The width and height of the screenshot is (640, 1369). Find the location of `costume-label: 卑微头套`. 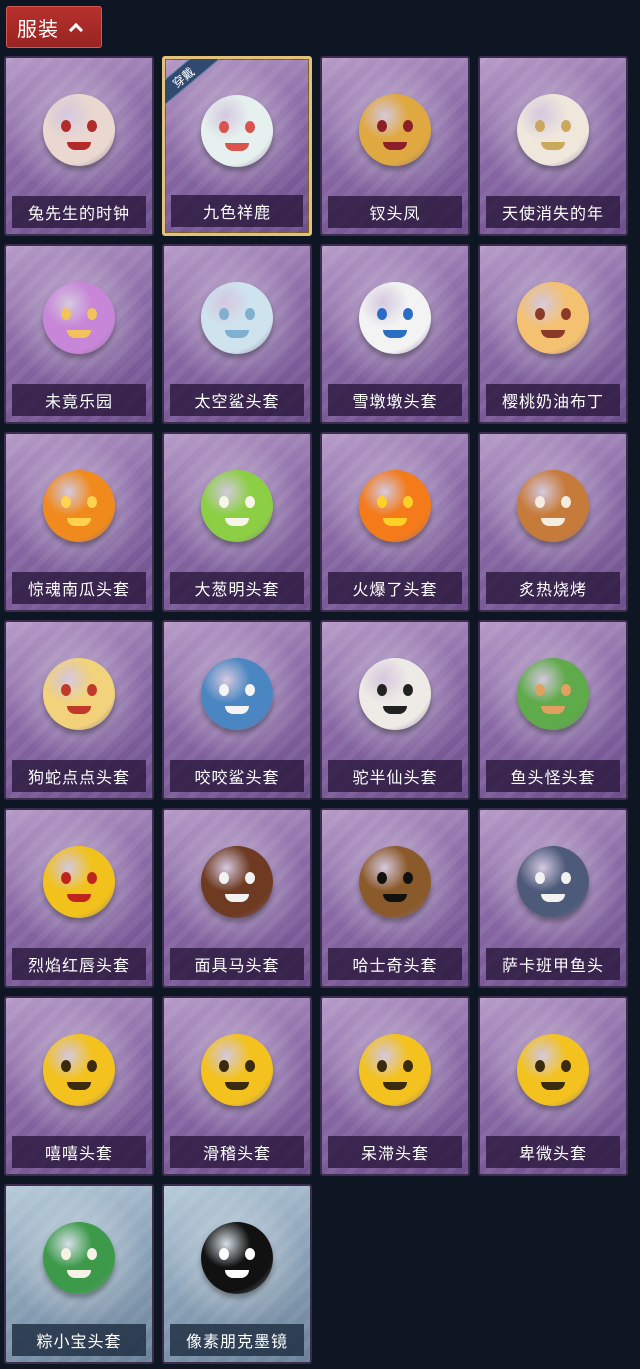

costume-label: 卑微头套 is located at coordinates (553, 1152).